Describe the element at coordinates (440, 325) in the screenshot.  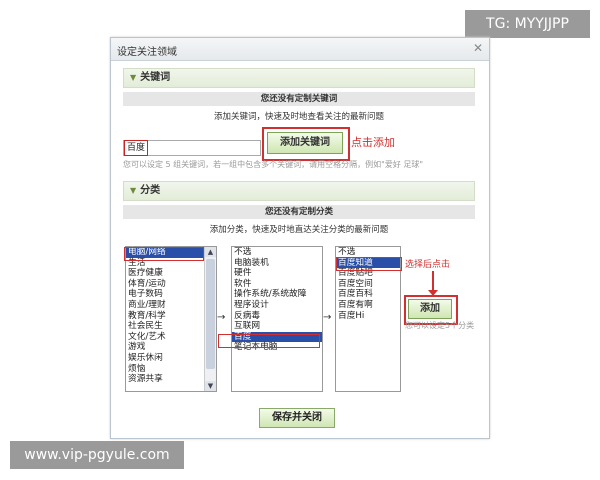
I see `category-limit-note: 您可以设定5个分类` at that location.